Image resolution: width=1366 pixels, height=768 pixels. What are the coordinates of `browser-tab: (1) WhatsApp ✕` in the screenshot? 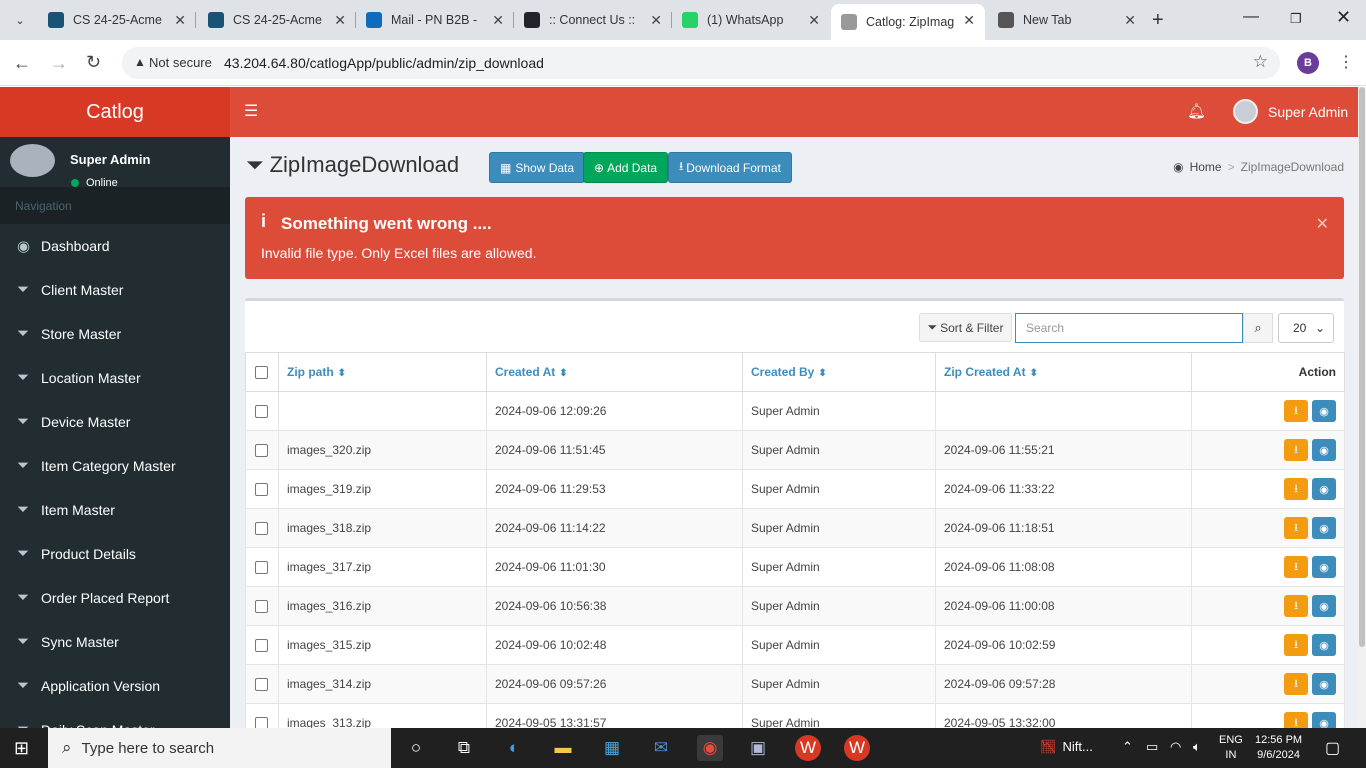 It's located at (751, 20).